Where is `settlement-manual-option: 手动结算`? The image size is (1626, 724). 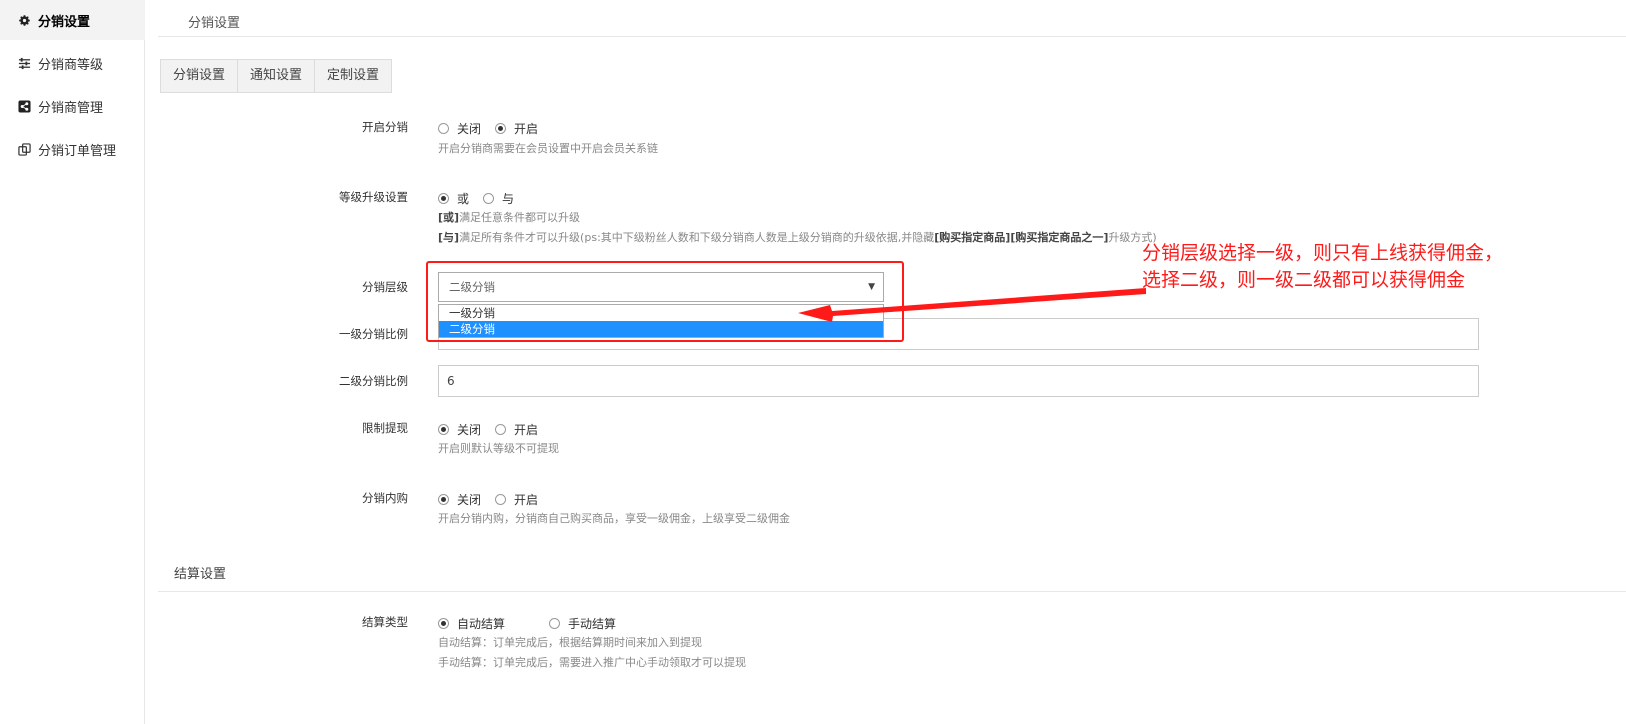
settlement-manual-option: 手动结算 is located at coordinates (582, 623).